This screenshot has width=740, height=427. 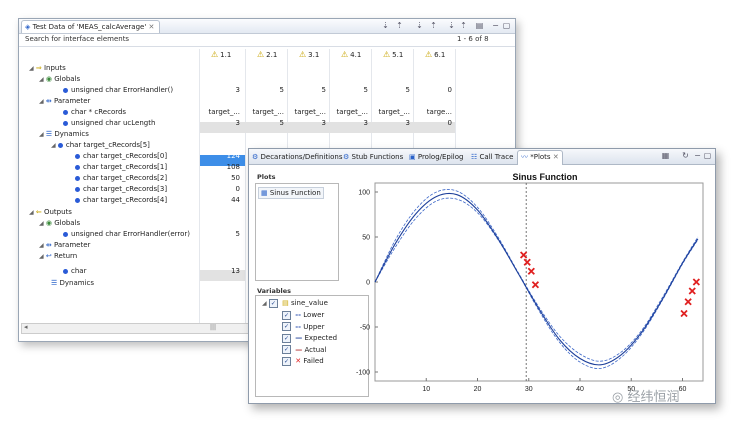 What do you see at coordinates (433, 25) in the screenshot?
I see `move-up-icon: ⇡` at bounding box center [433, 25].